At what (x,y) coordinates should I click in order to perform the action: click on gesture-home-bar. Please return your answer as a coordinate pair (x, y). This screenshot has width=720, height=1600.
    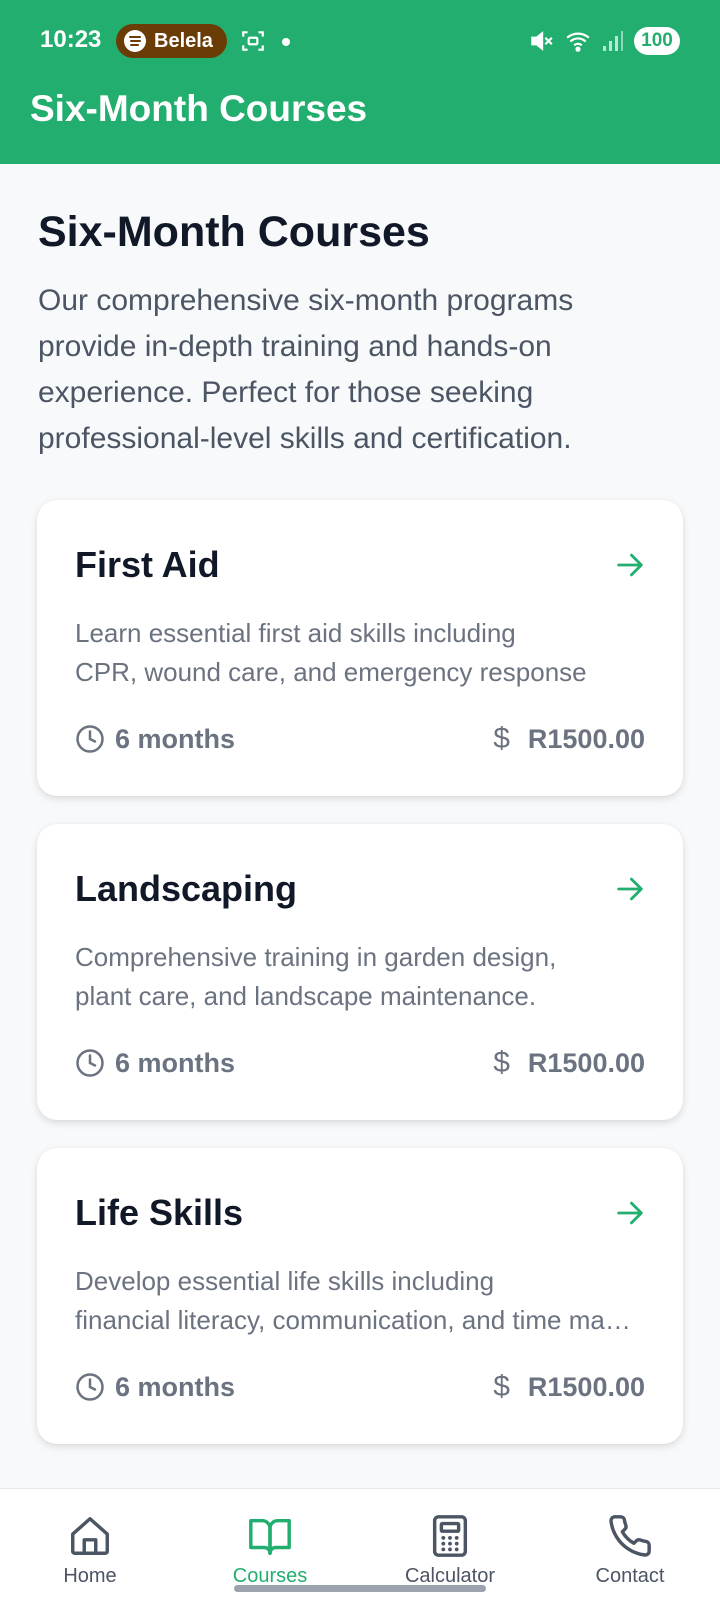
    Looking at the image, I should click on (360, 1588).